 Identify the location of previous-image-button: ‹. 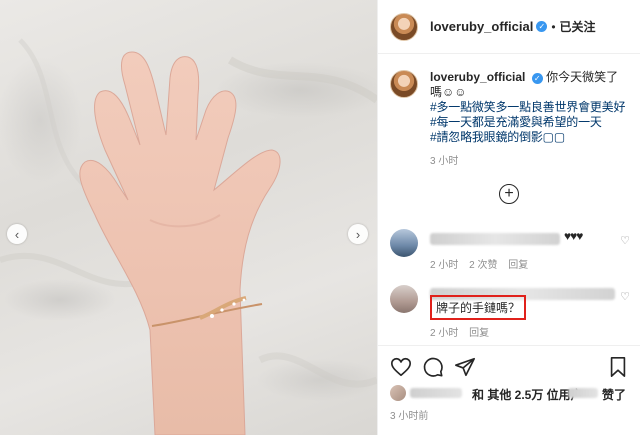
(17, 234).